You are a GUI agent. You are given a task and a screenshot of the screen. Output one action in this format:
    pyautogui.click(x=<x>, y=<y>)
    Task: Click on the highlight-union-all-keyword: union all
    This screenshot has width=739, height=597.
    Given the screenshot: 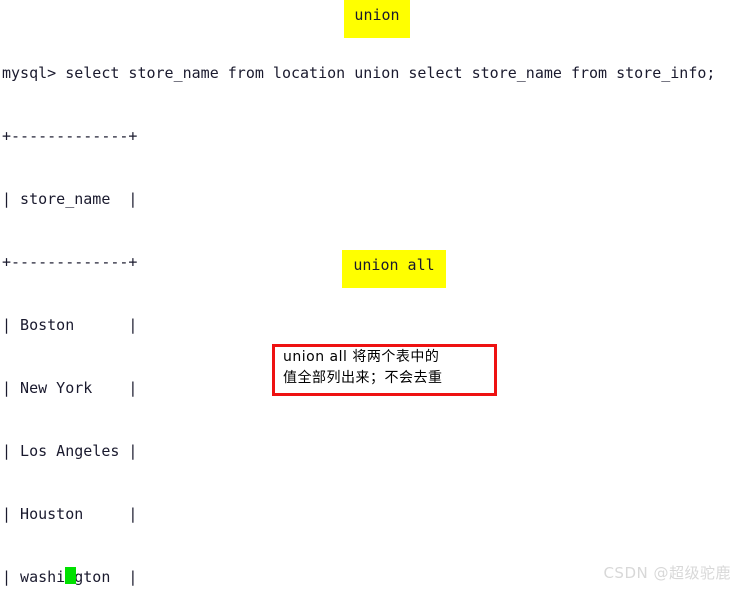 What is the action you would take?
    pyautogui.click(x=394, y=269)
    